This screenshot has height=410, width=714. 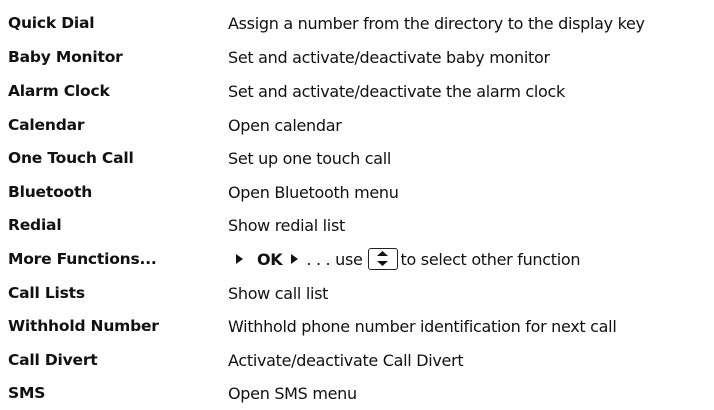 I want to click on function-description: Show redial list, so click(x=286, y=225).